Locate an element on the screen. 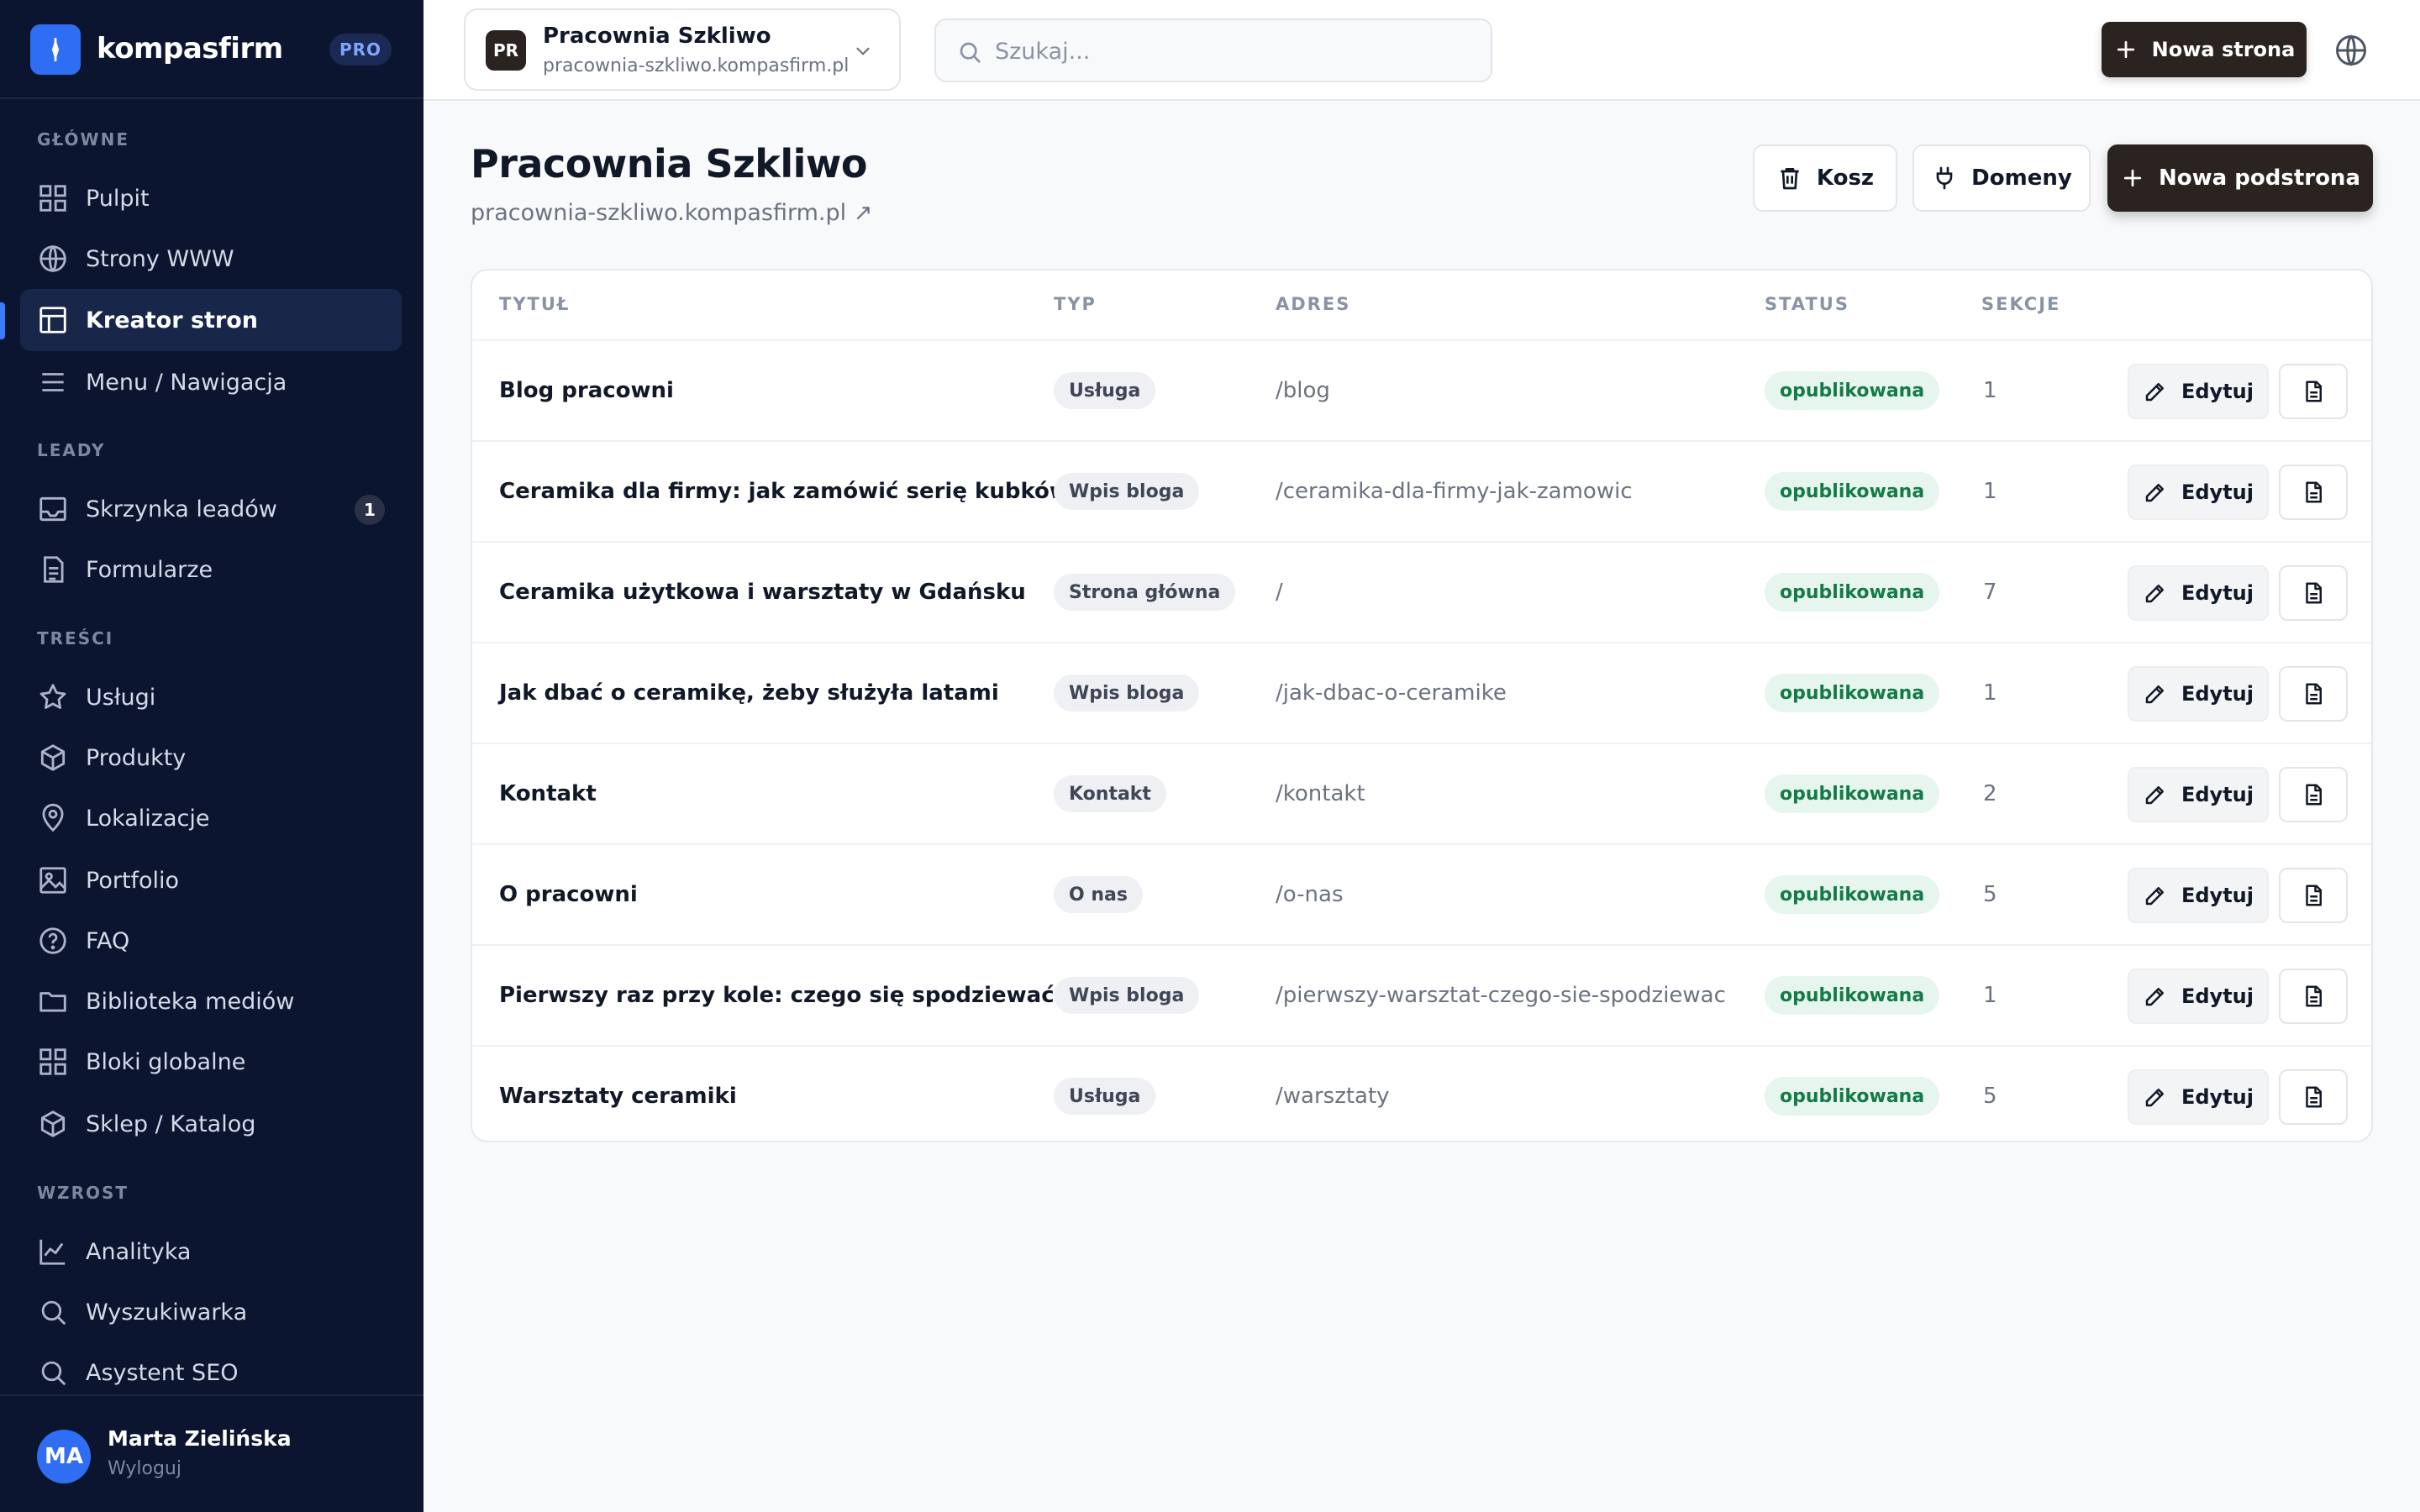 The height and width of the screenshot is (1512, 2420). column-header-address: ADRES is located at coordinates (1313, 304).